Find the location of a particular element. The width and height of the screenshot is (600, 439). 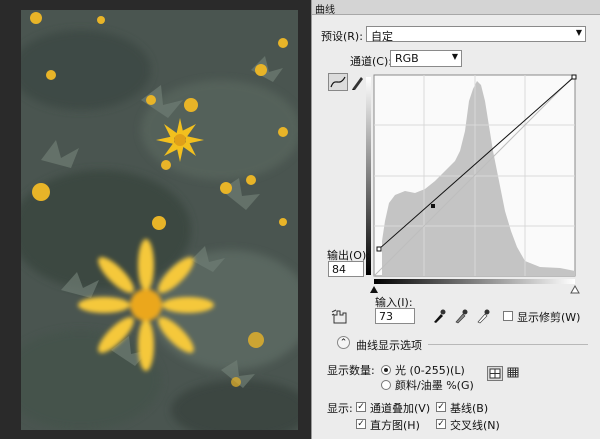

input-gradient-bar is located at coordinates (474, 281).